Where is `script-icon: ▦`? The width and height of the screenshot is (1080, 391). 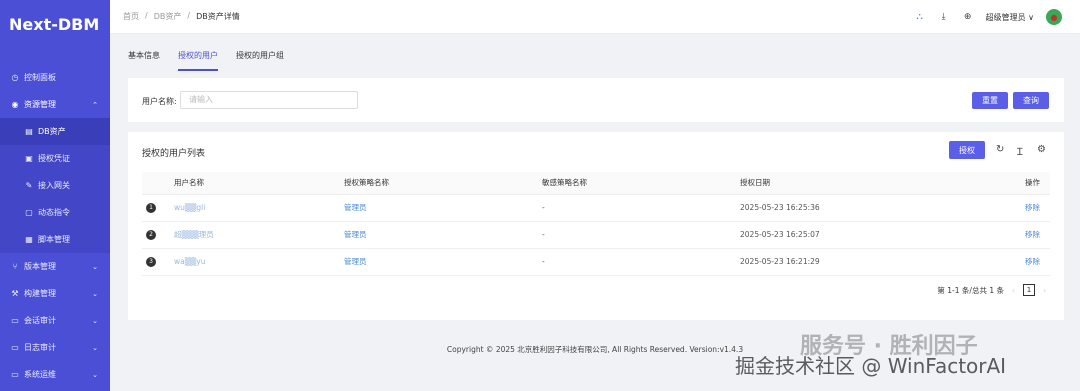 script-icon: ▦ is located at coordinates (29, 239).